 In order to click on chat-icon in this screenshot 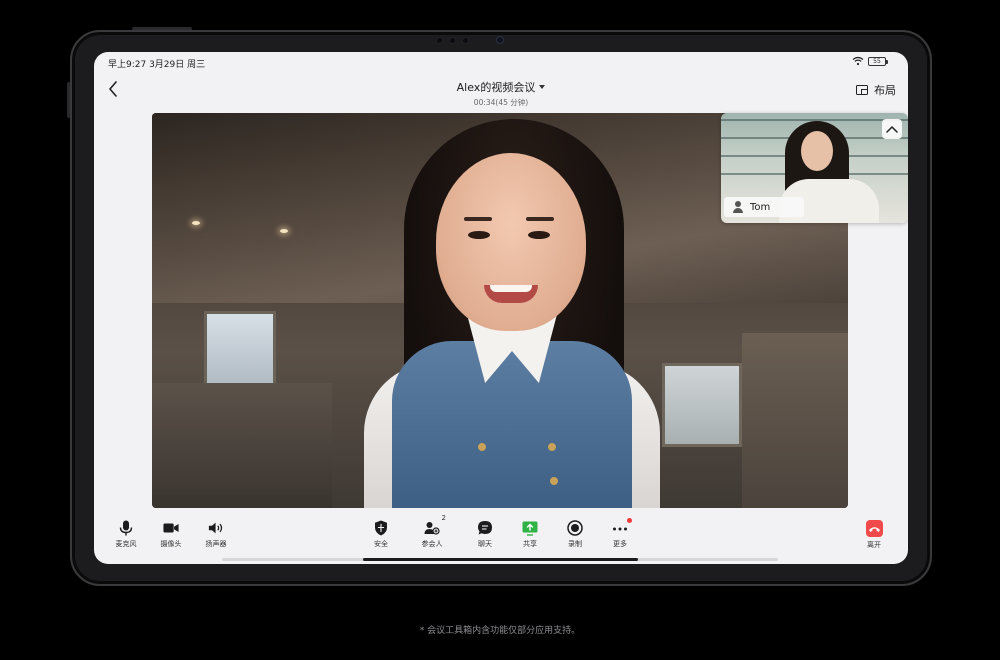, I will do `click(485, 528)`.